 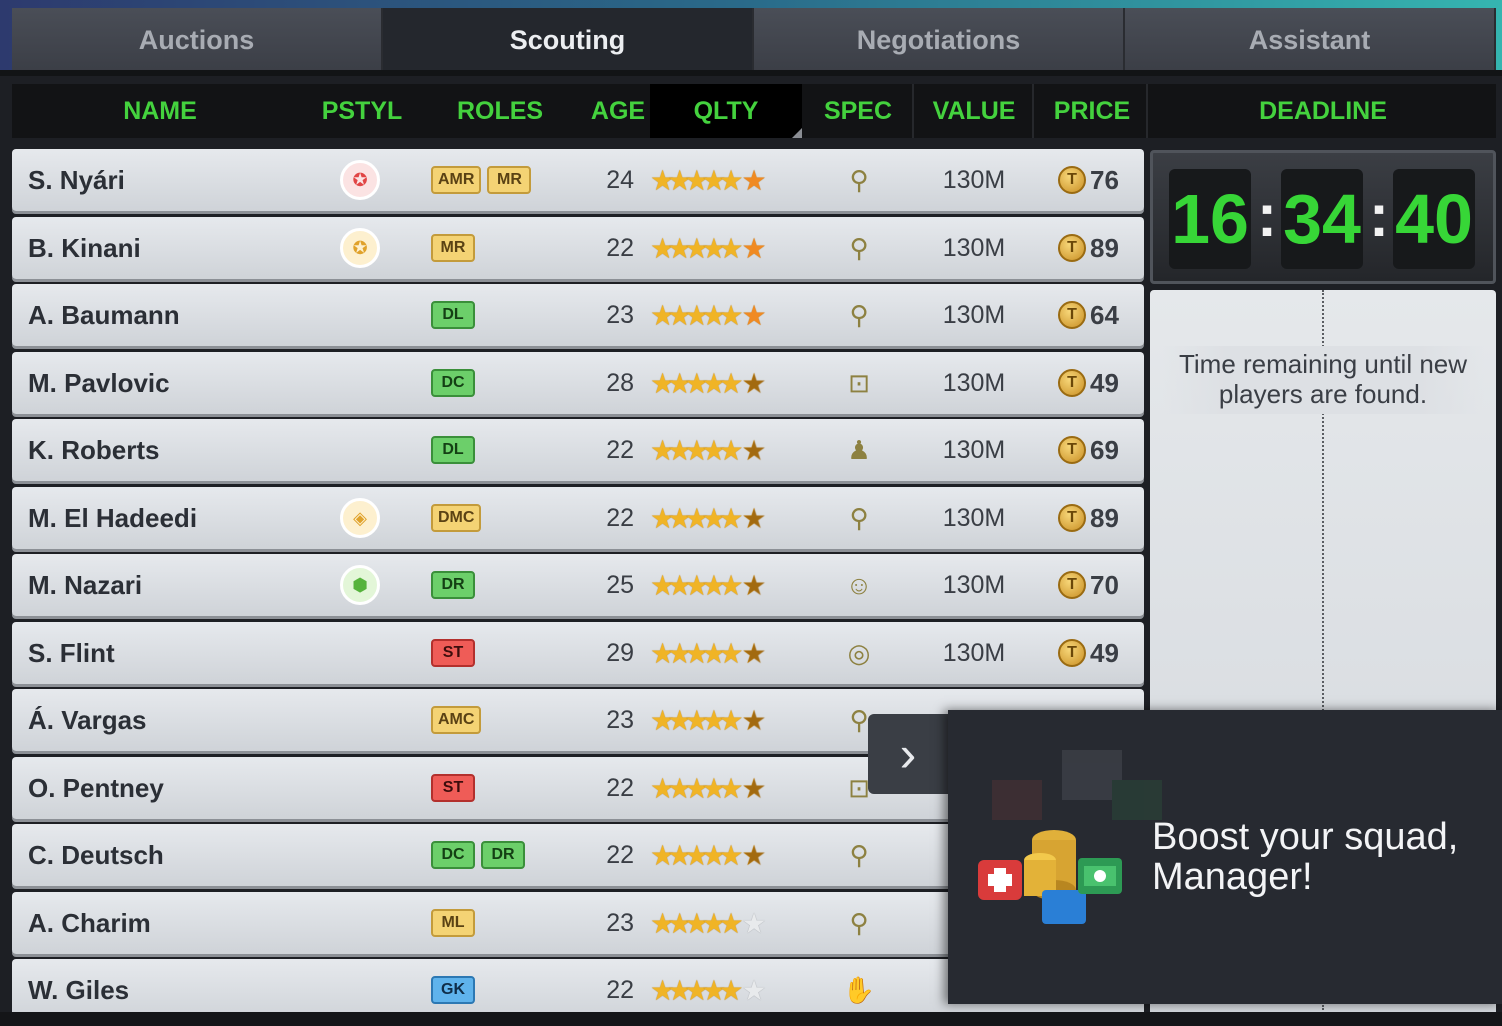 What do you see at coordinates (578, 585) in the screenshot?
I see `player-row: M. Nazari ⬢ DR 25 ★ ★ ★ ★ ★ ★ ☺ 130M T 70` at bounding box center [578, 585].